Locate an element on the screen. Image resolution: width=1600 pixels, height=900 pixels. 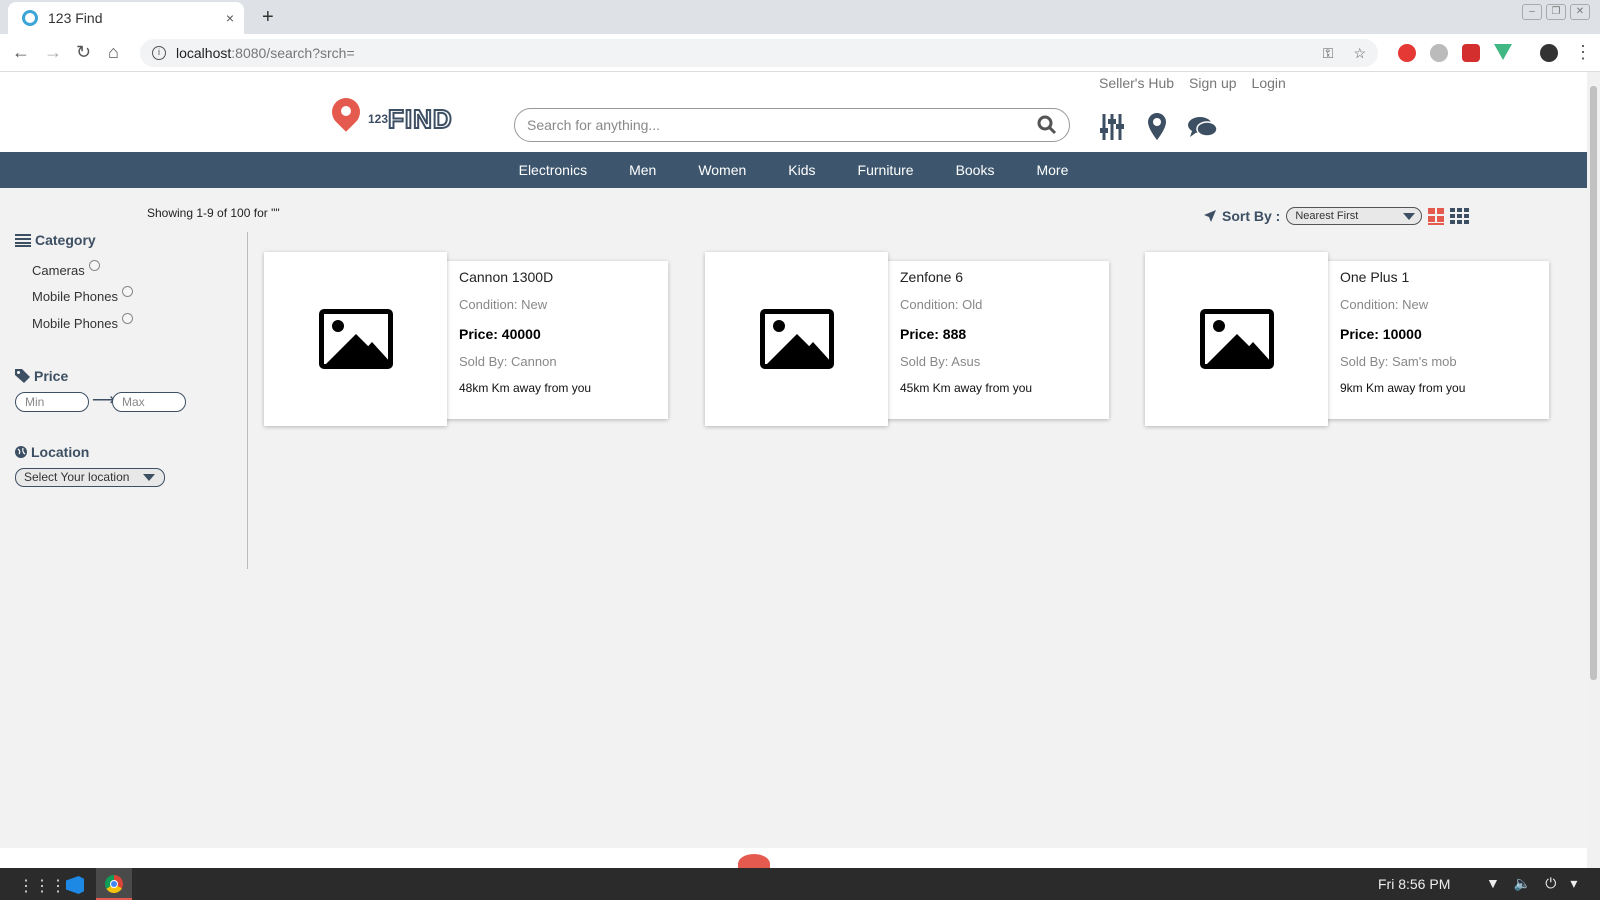
extension-pdf-icon is located at coordinates (1471, 53).